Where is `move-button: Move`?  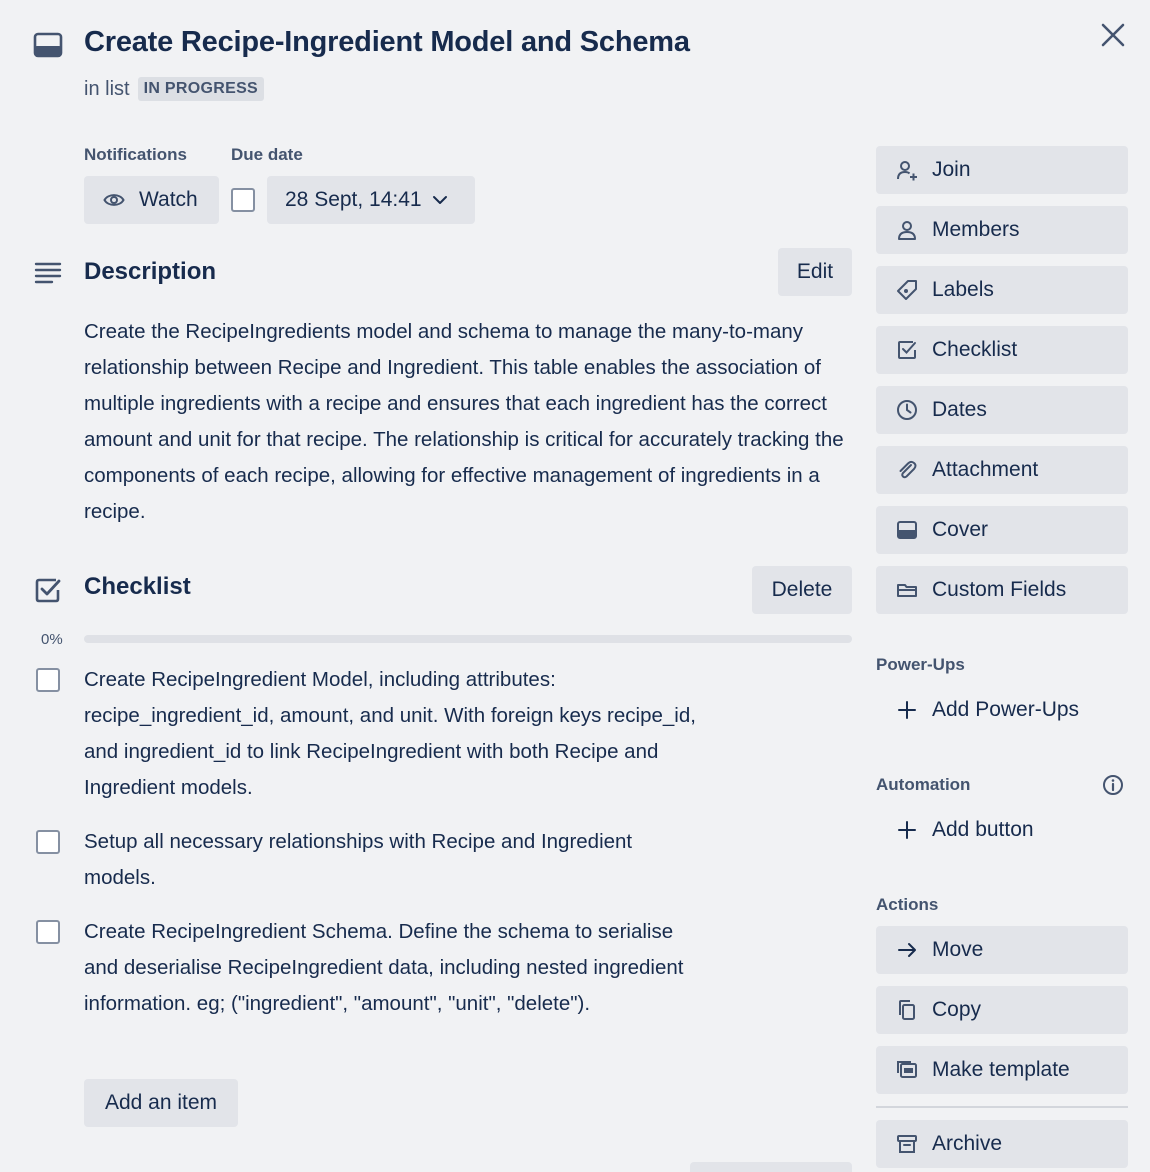
move-button: Move is located at coordinates (1002, 950).